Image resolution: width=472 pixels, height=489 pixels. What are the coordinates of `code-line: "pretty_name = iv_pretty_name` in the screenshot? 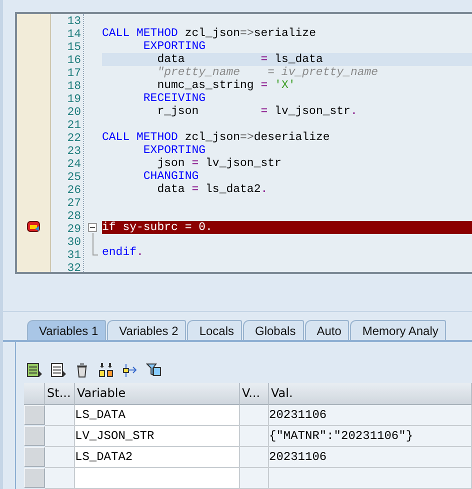 It's located at (267, 73).